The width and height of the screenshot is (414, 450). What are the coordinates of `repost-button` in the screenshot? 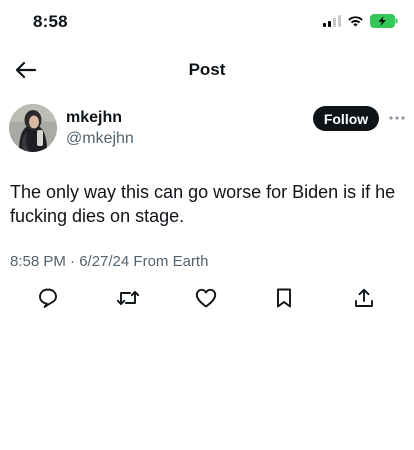 It's located at (128, 298).